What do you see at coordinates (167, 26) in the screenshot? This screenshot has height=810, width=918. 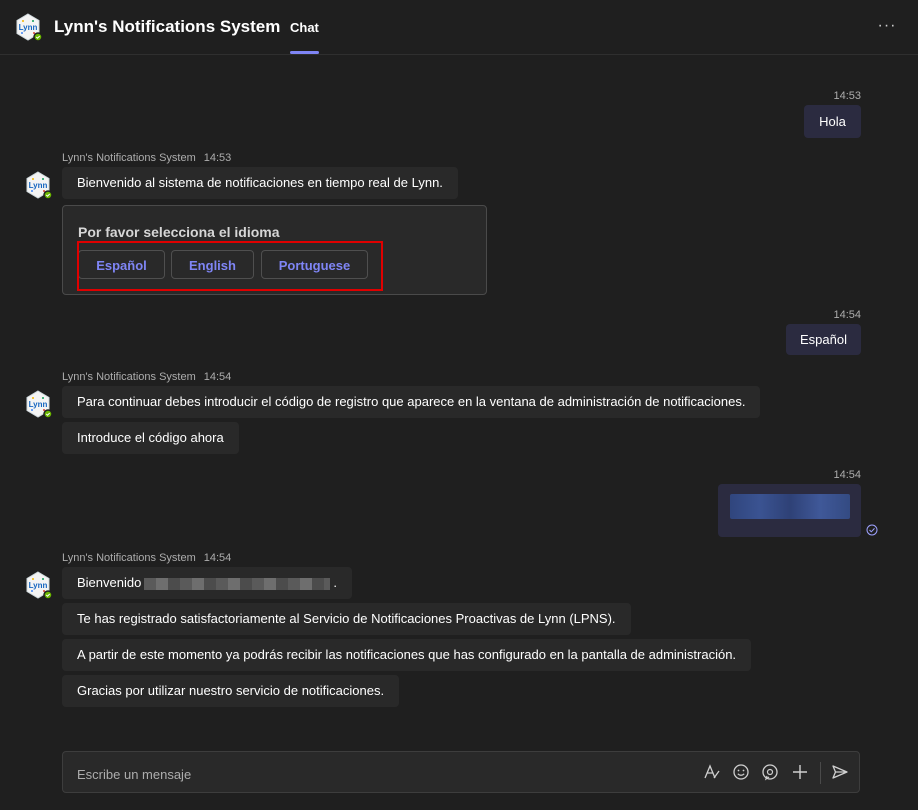 I see `app-title: Lynn's Notifications System` at bounding box center [167, 26].